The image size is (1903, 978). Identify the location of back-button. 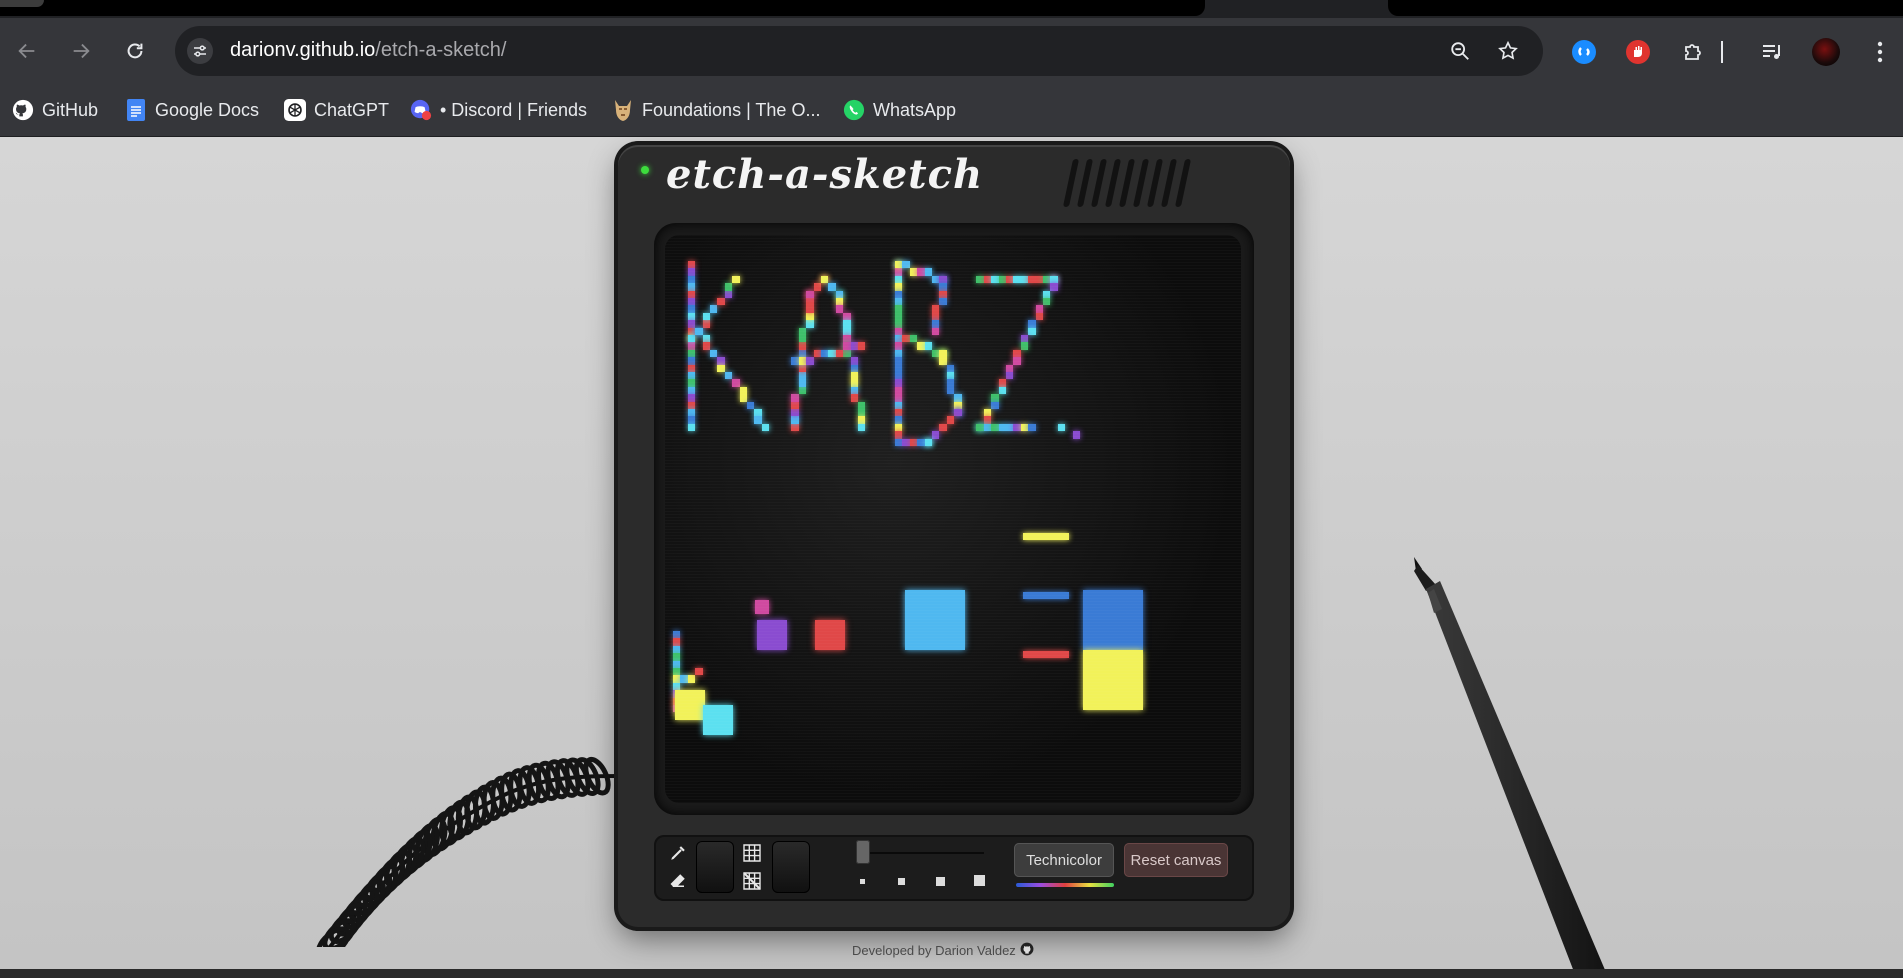
(27, 51).